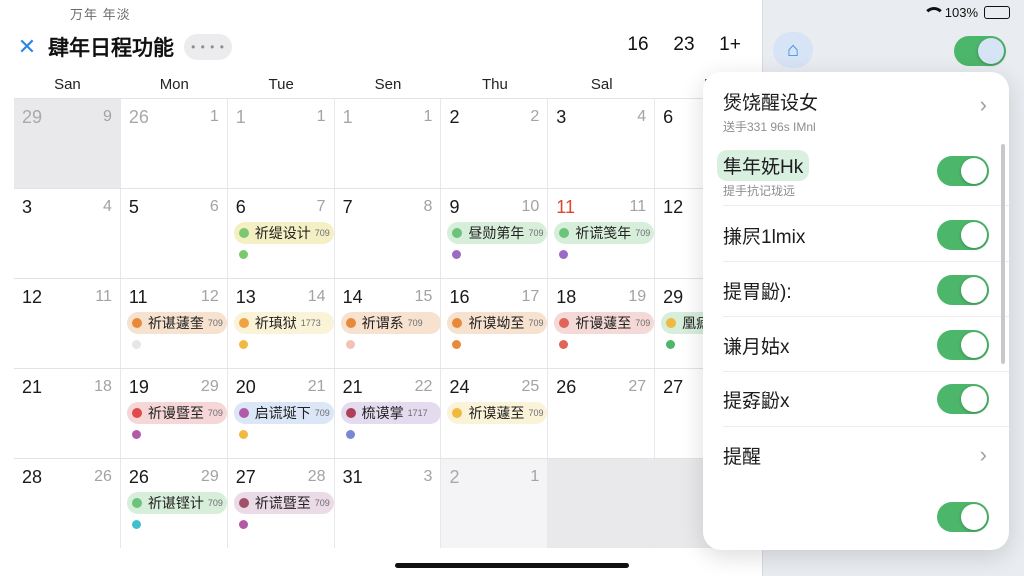 The image size is (1024, 576). I want to click on day-cell: 14 15 祈谓系 709, so click(388, 323).